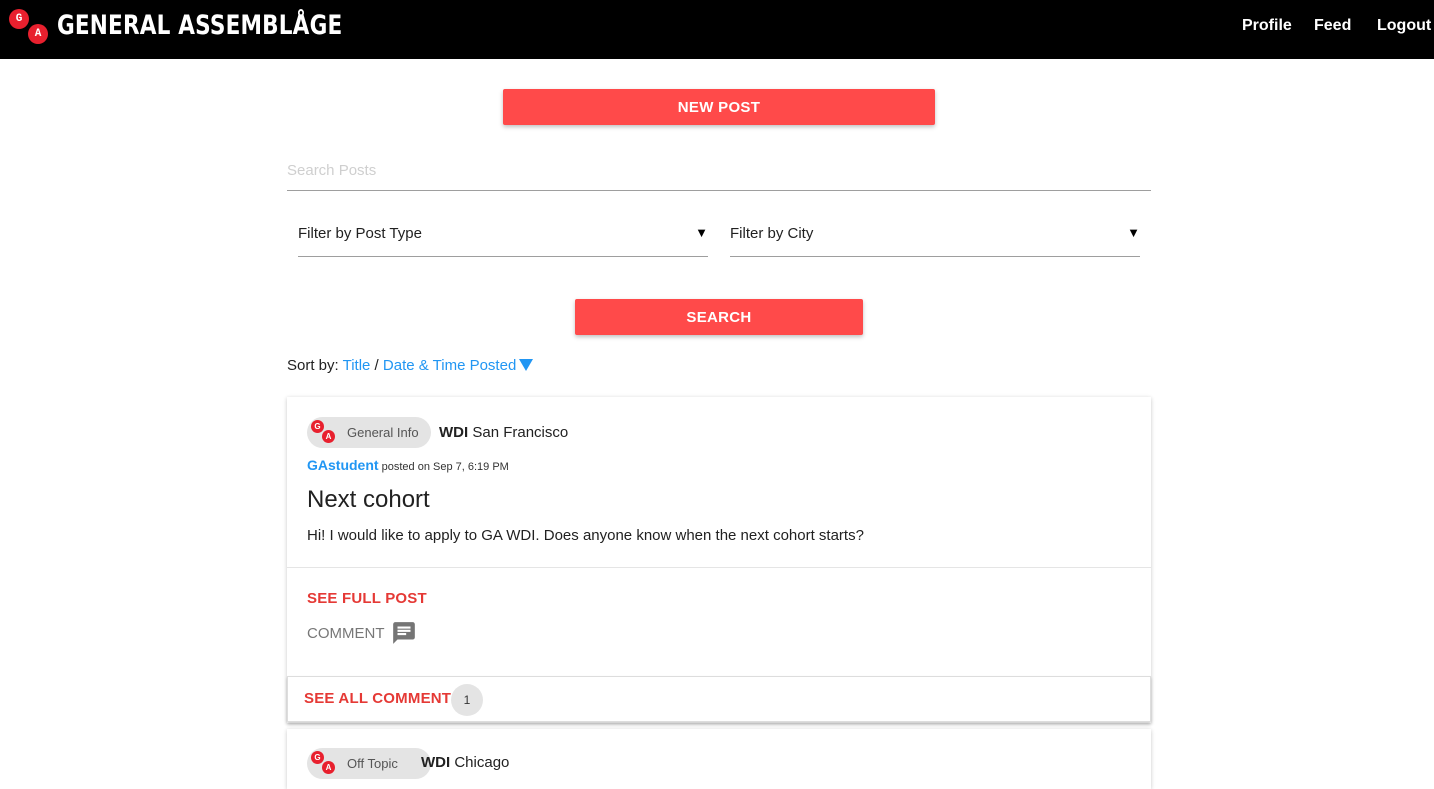 The width and height of the screenshot is (1434, 789). I want to click on filter-city-select: Filter by City ▼, so click(935, 235).